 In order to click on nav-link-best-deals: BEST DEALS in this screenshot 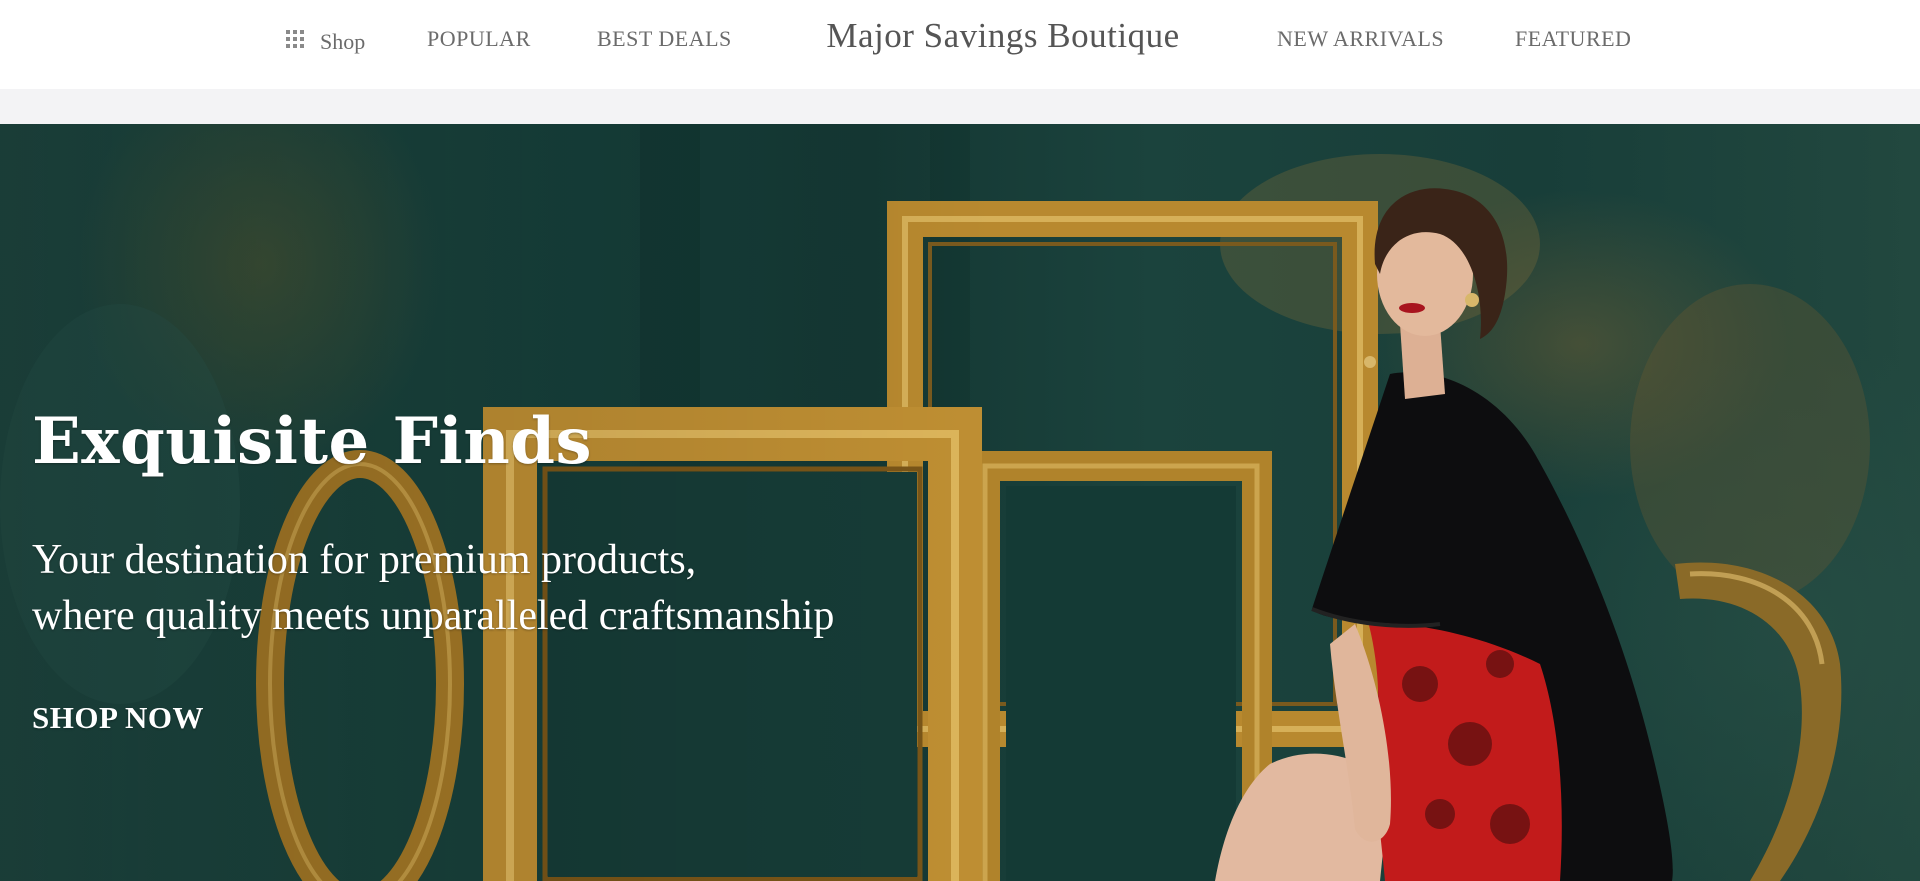, I will do `click(664, 39)`.